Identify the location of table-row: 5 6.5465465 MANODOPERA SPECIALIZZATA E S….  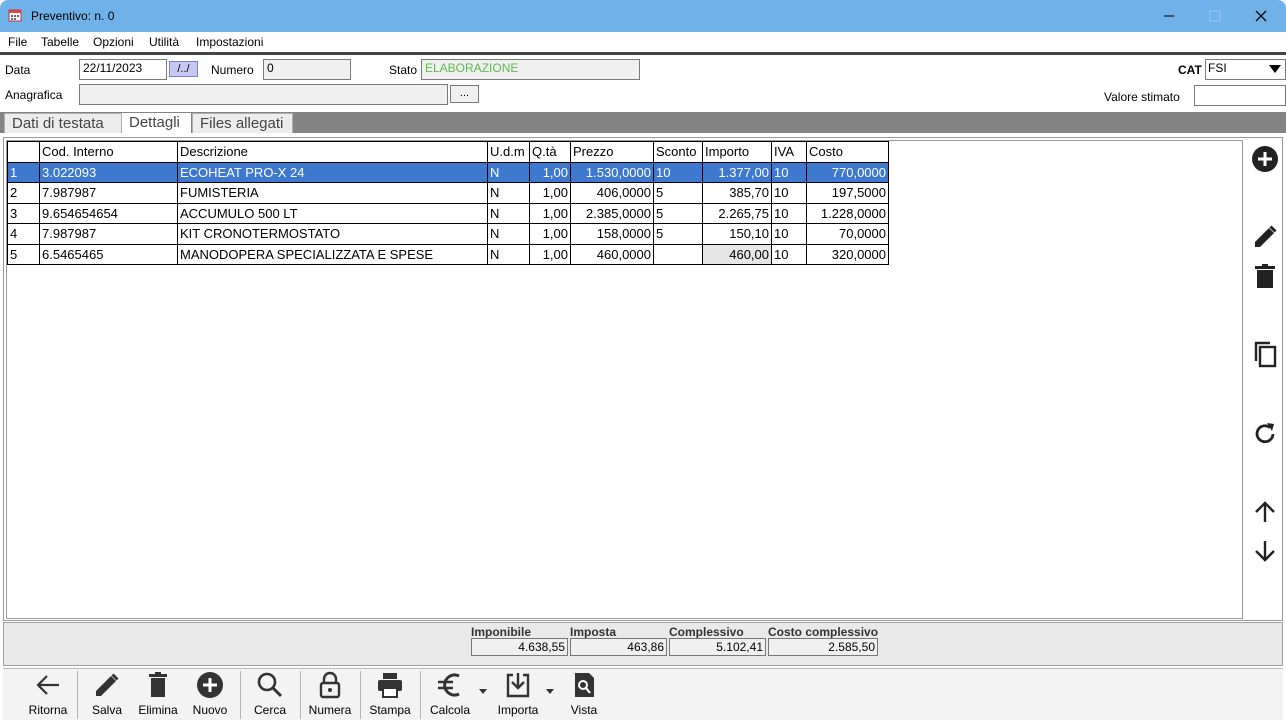
(448, 254).